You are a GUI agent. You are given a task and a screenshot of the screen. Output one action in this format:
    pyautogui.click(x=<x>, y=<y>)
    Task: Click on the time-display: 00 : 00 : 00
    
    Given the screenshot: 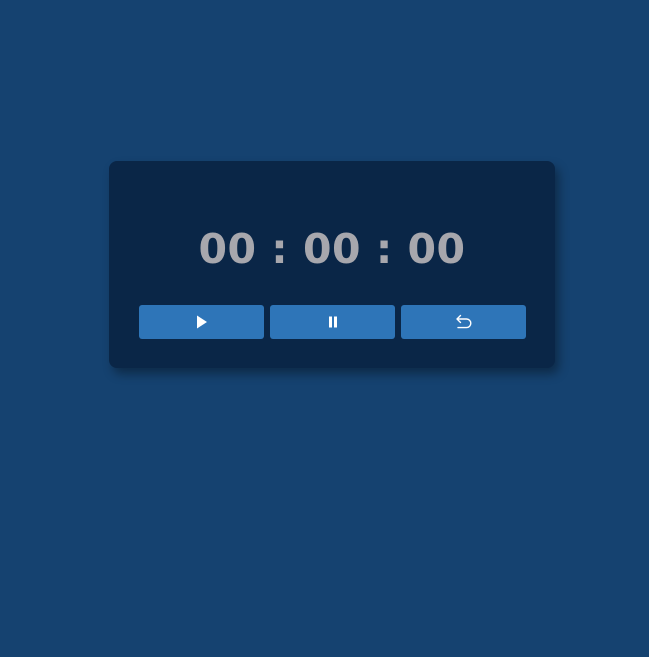 What is the action you would take?
    pyautogui.click(x=332, y=249)
    